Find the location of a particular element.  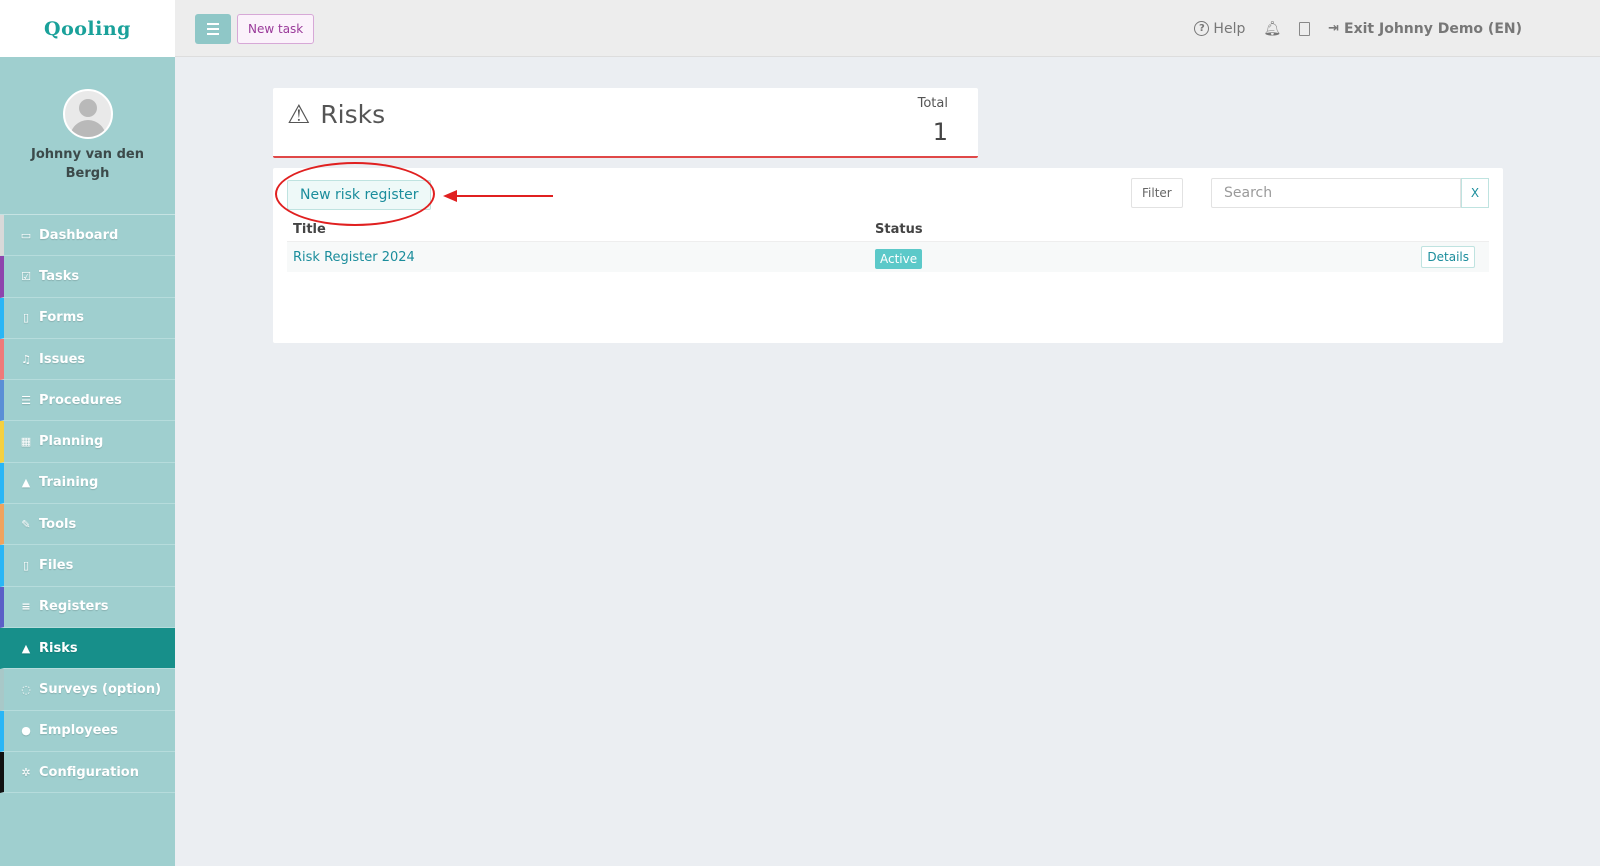

document-icon: ▯ is located at coordinates (26, 318).